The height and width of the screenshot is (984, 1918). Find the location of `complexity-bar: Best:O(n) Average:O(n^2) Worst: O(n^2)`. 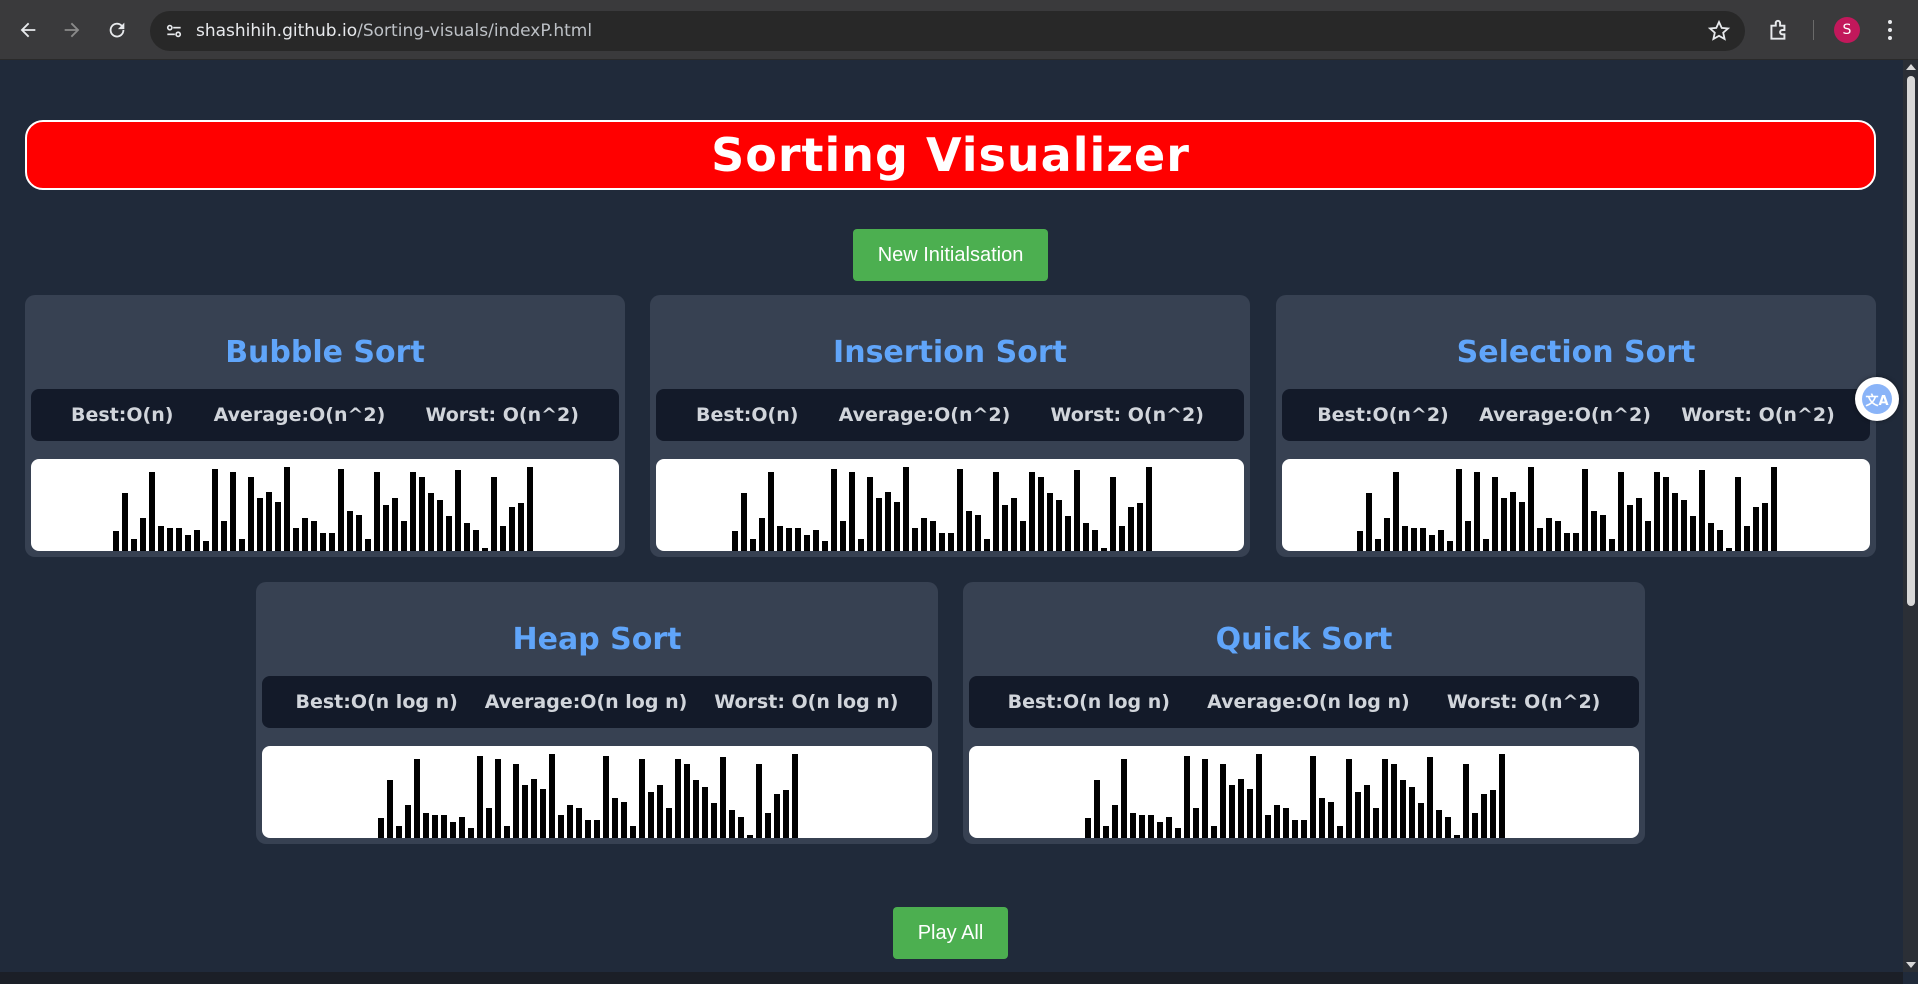

complexity-bar: Best:O(n) Average:O(n^2) Worst: O(n^2) is located at coordinates (950, 415).